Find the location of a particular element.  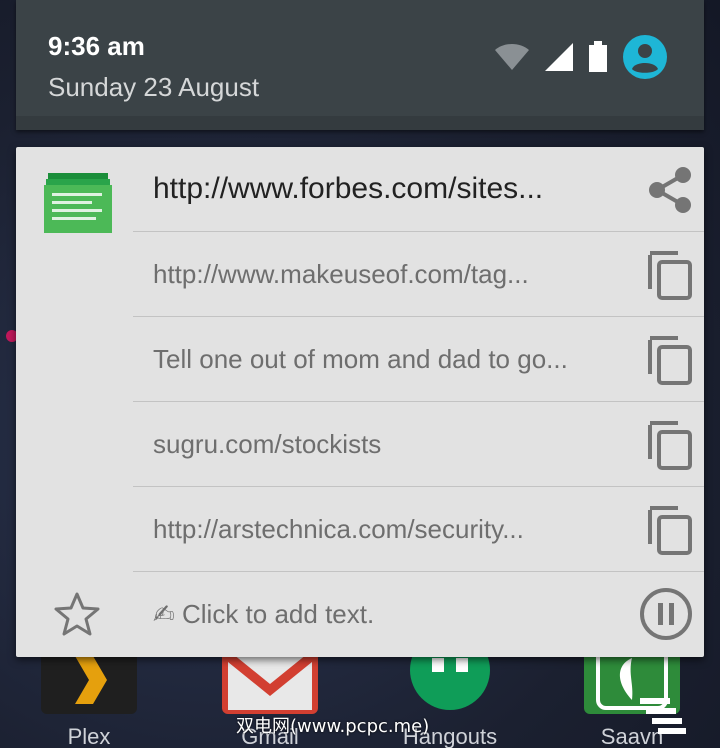

account-icon is located at coordinates (645, 59).